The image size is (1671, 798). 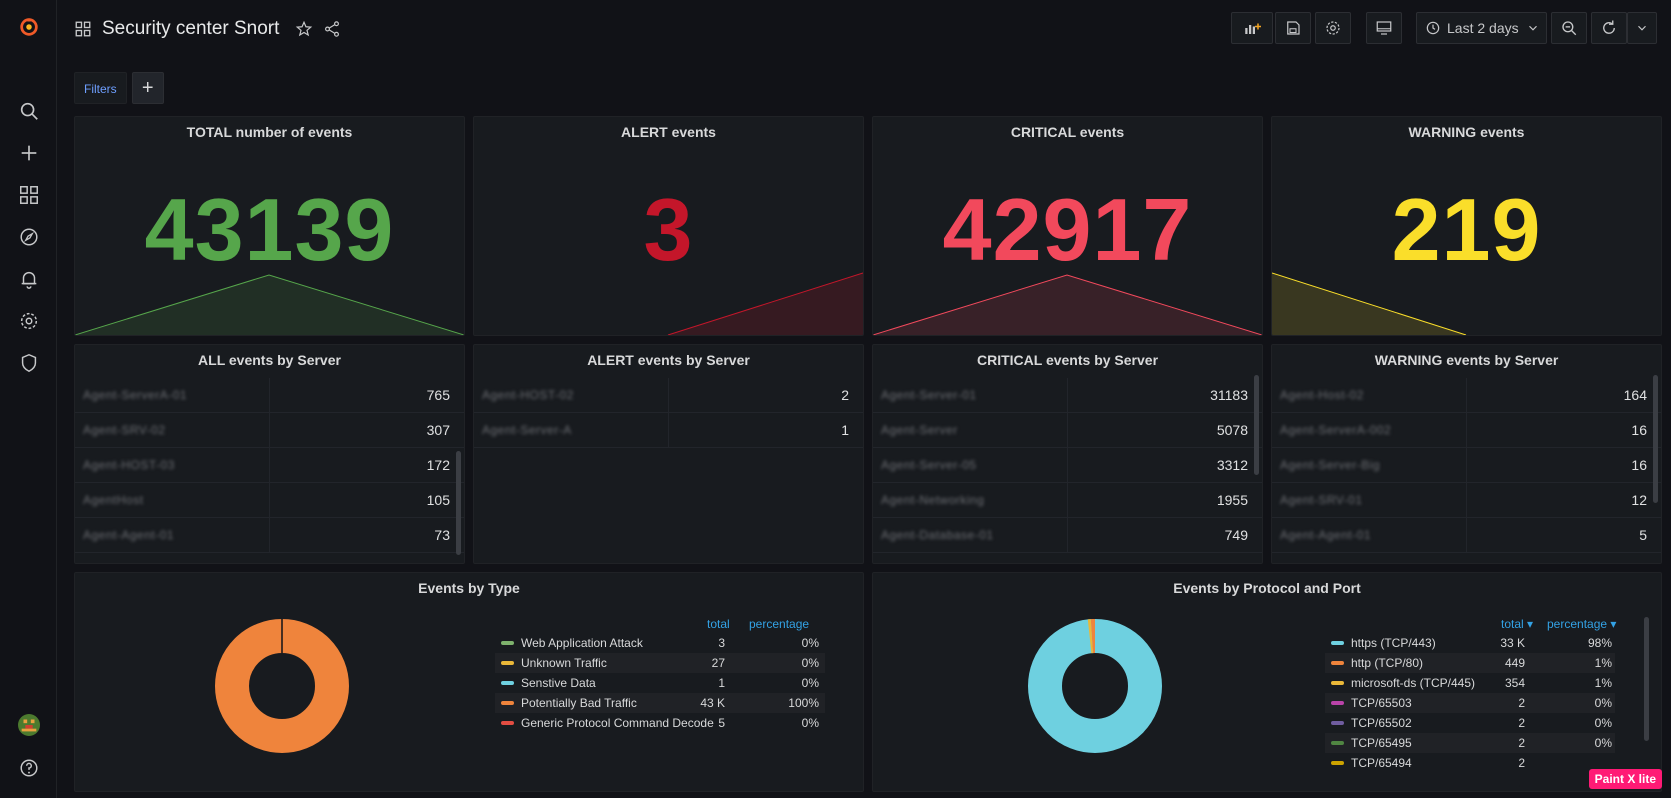 What do you see at coordinates (1067, 395) in the screenshot?
I see `table-row: Agent-Server-01 31183` at bounding box center [1067, 395].